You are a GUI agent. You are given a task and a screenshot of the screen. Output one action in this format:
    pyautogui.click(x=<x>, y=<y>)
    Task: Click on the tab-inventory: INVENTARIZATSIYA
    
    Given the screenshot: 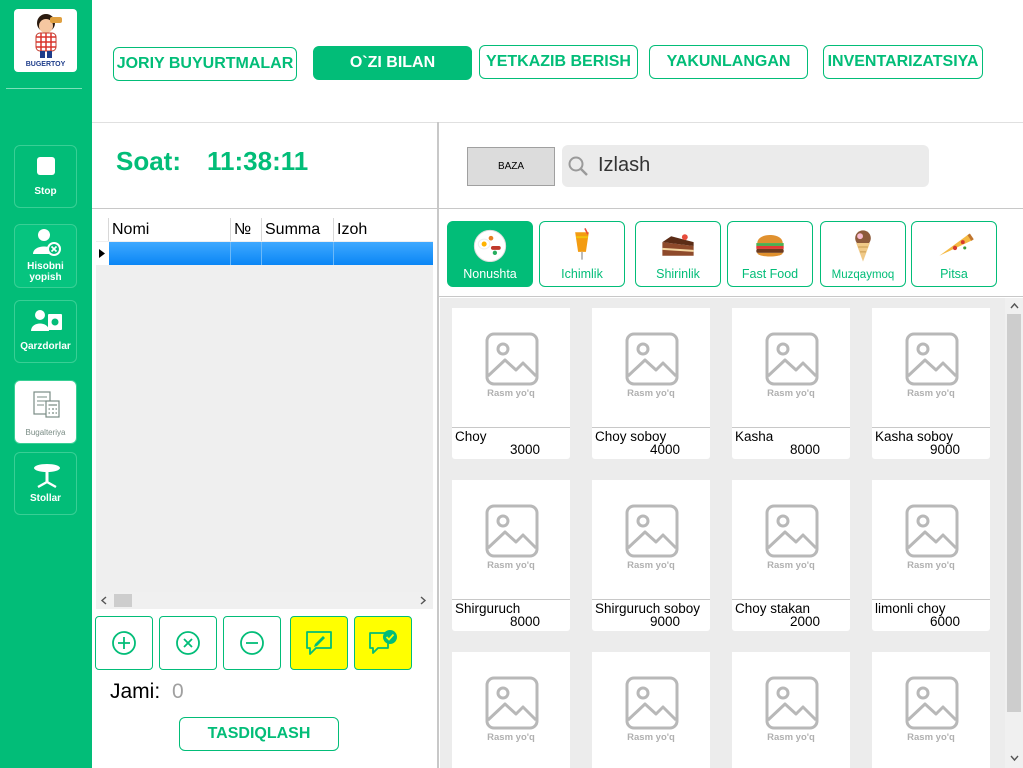 What is the action you would take?
    pyautogui.click(x=903, y=62)
    